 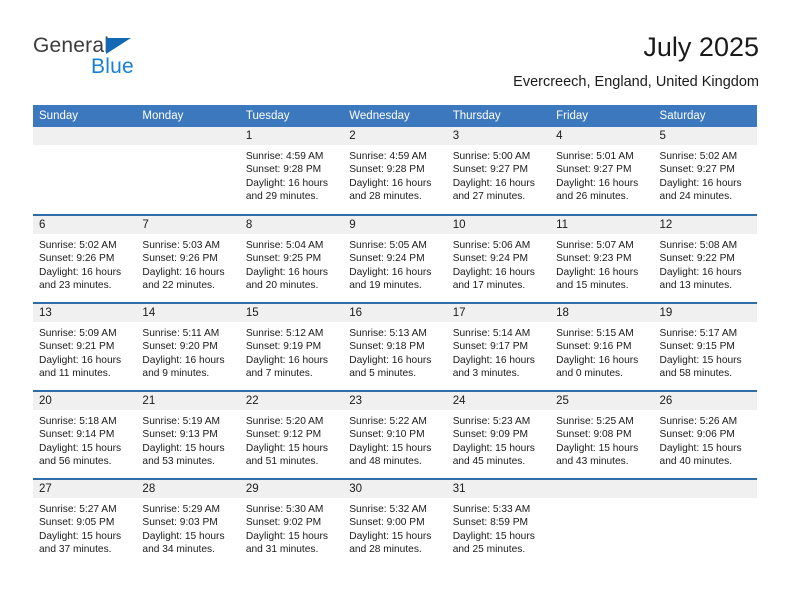 What do you see at coordinates (388, 156) in the screenshot?
I see `detail-sunrise: Sunrise: 4:59 AM` at bounding box center [388, 156].